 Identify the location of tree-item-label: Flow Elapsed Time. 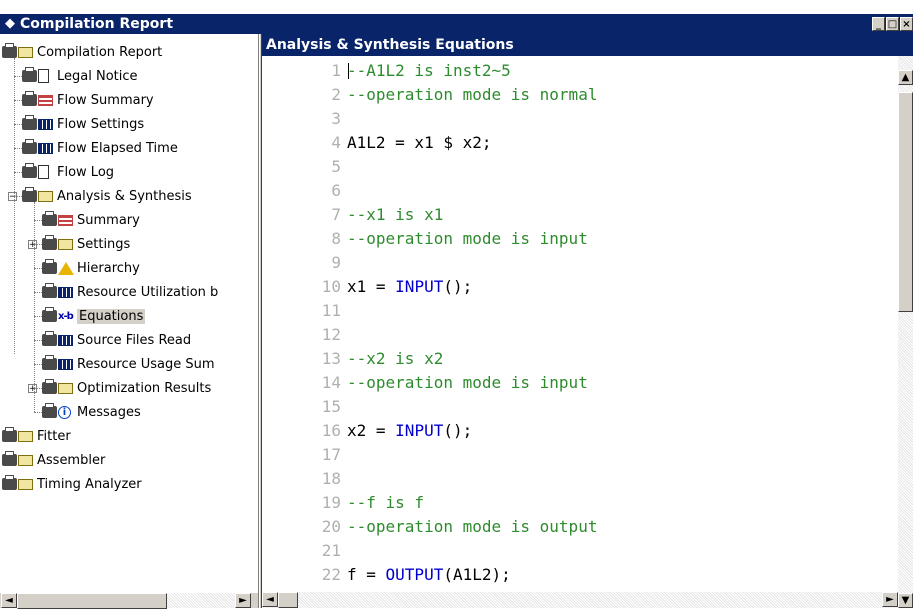
(117, 148).